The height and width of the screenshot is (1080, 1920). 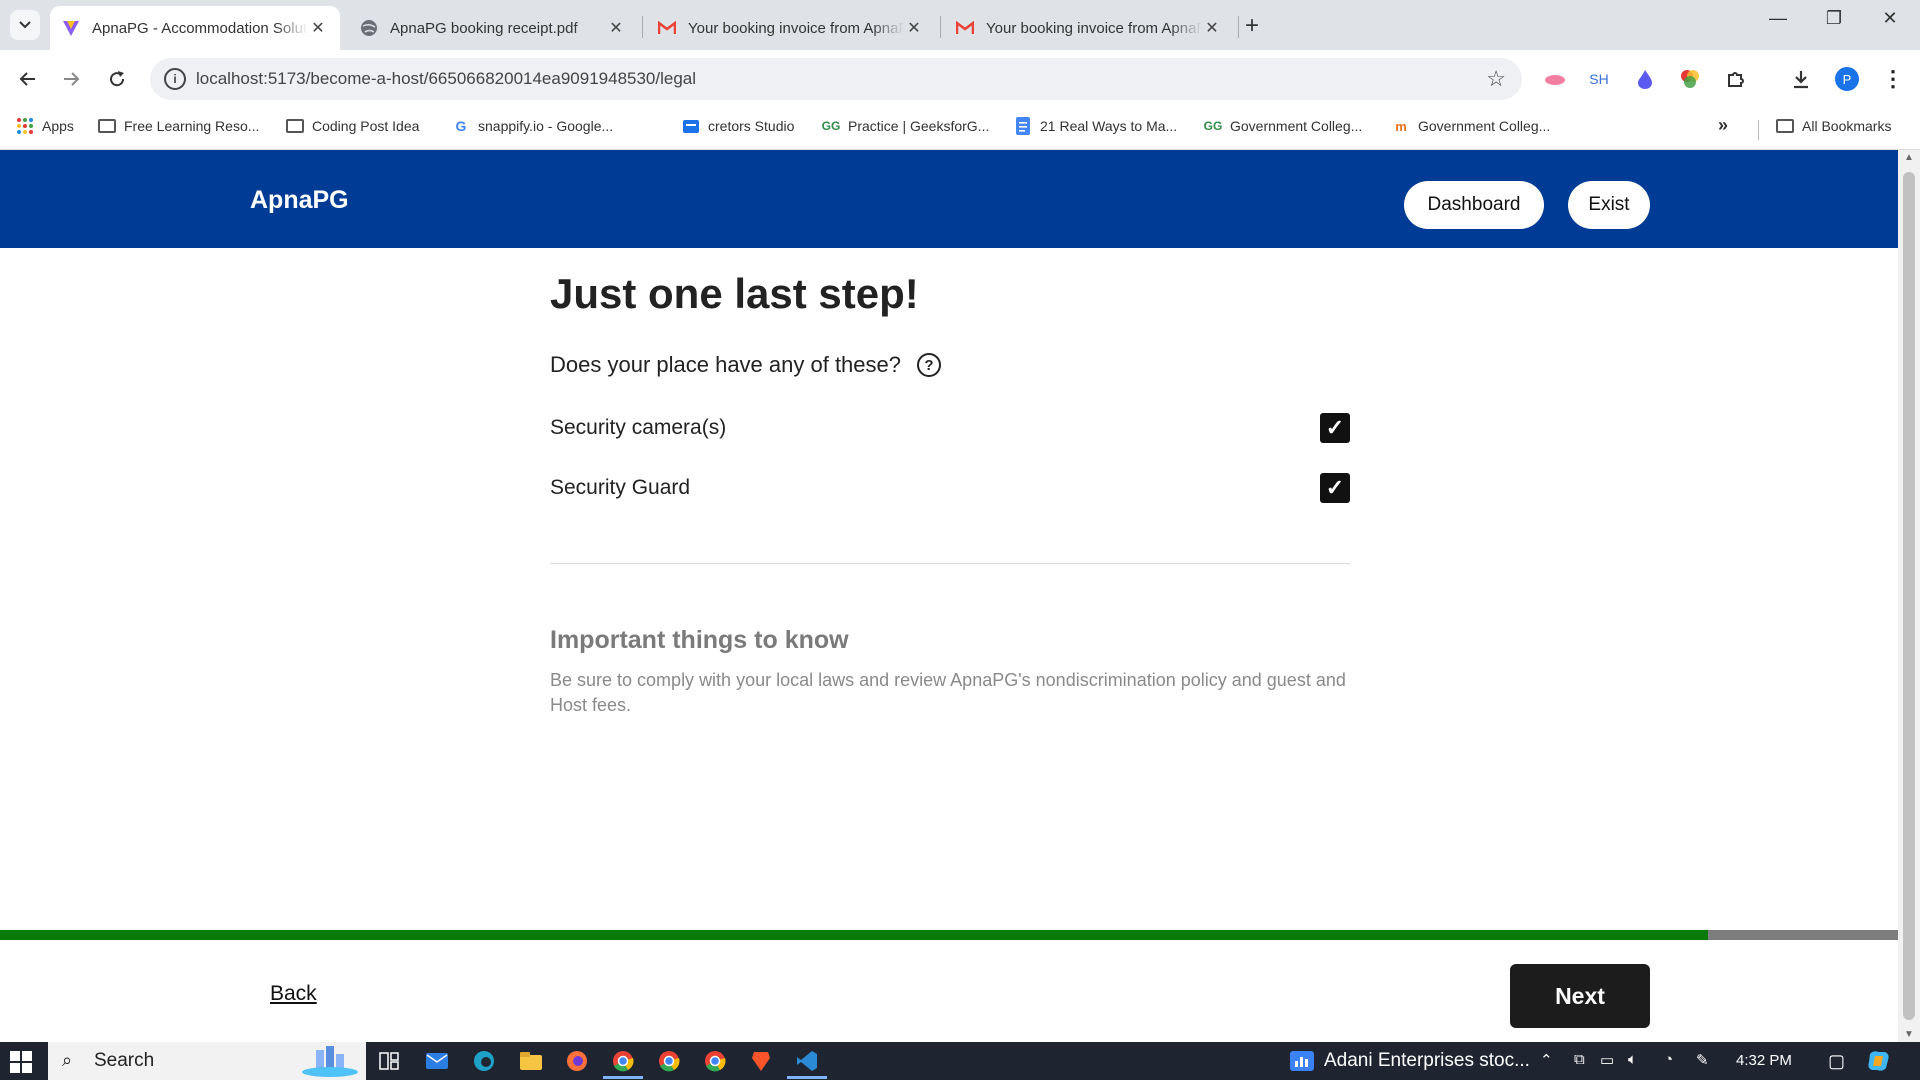 I want to click on color-wheel-extension-icon, so click(x=1690, y=79).